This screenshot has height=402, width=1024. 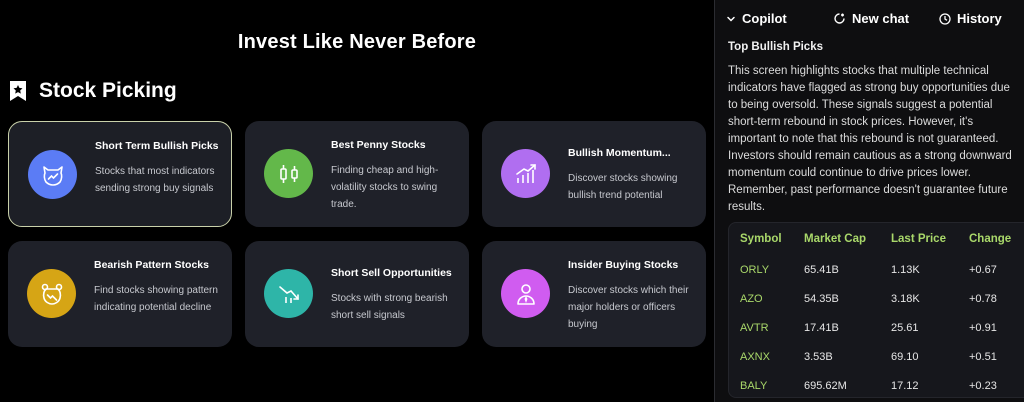 I want to click on table-row: ORLY 65.41B 1.13K +0.67, so click(x=876, y=269).